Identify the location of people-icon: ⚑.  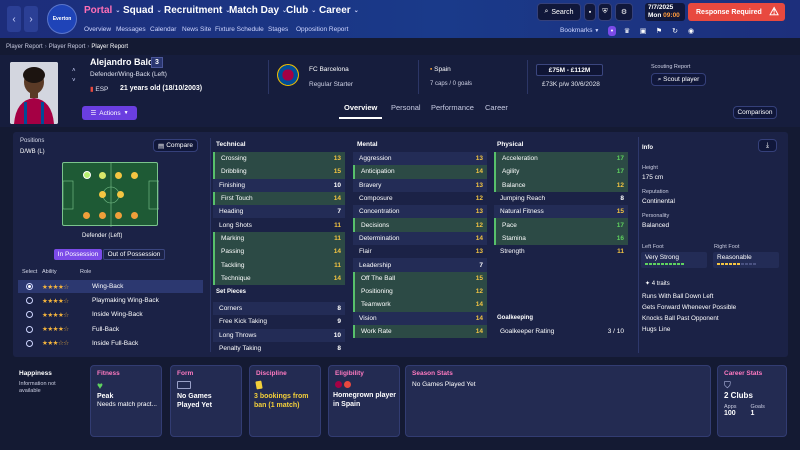
(659, 31).